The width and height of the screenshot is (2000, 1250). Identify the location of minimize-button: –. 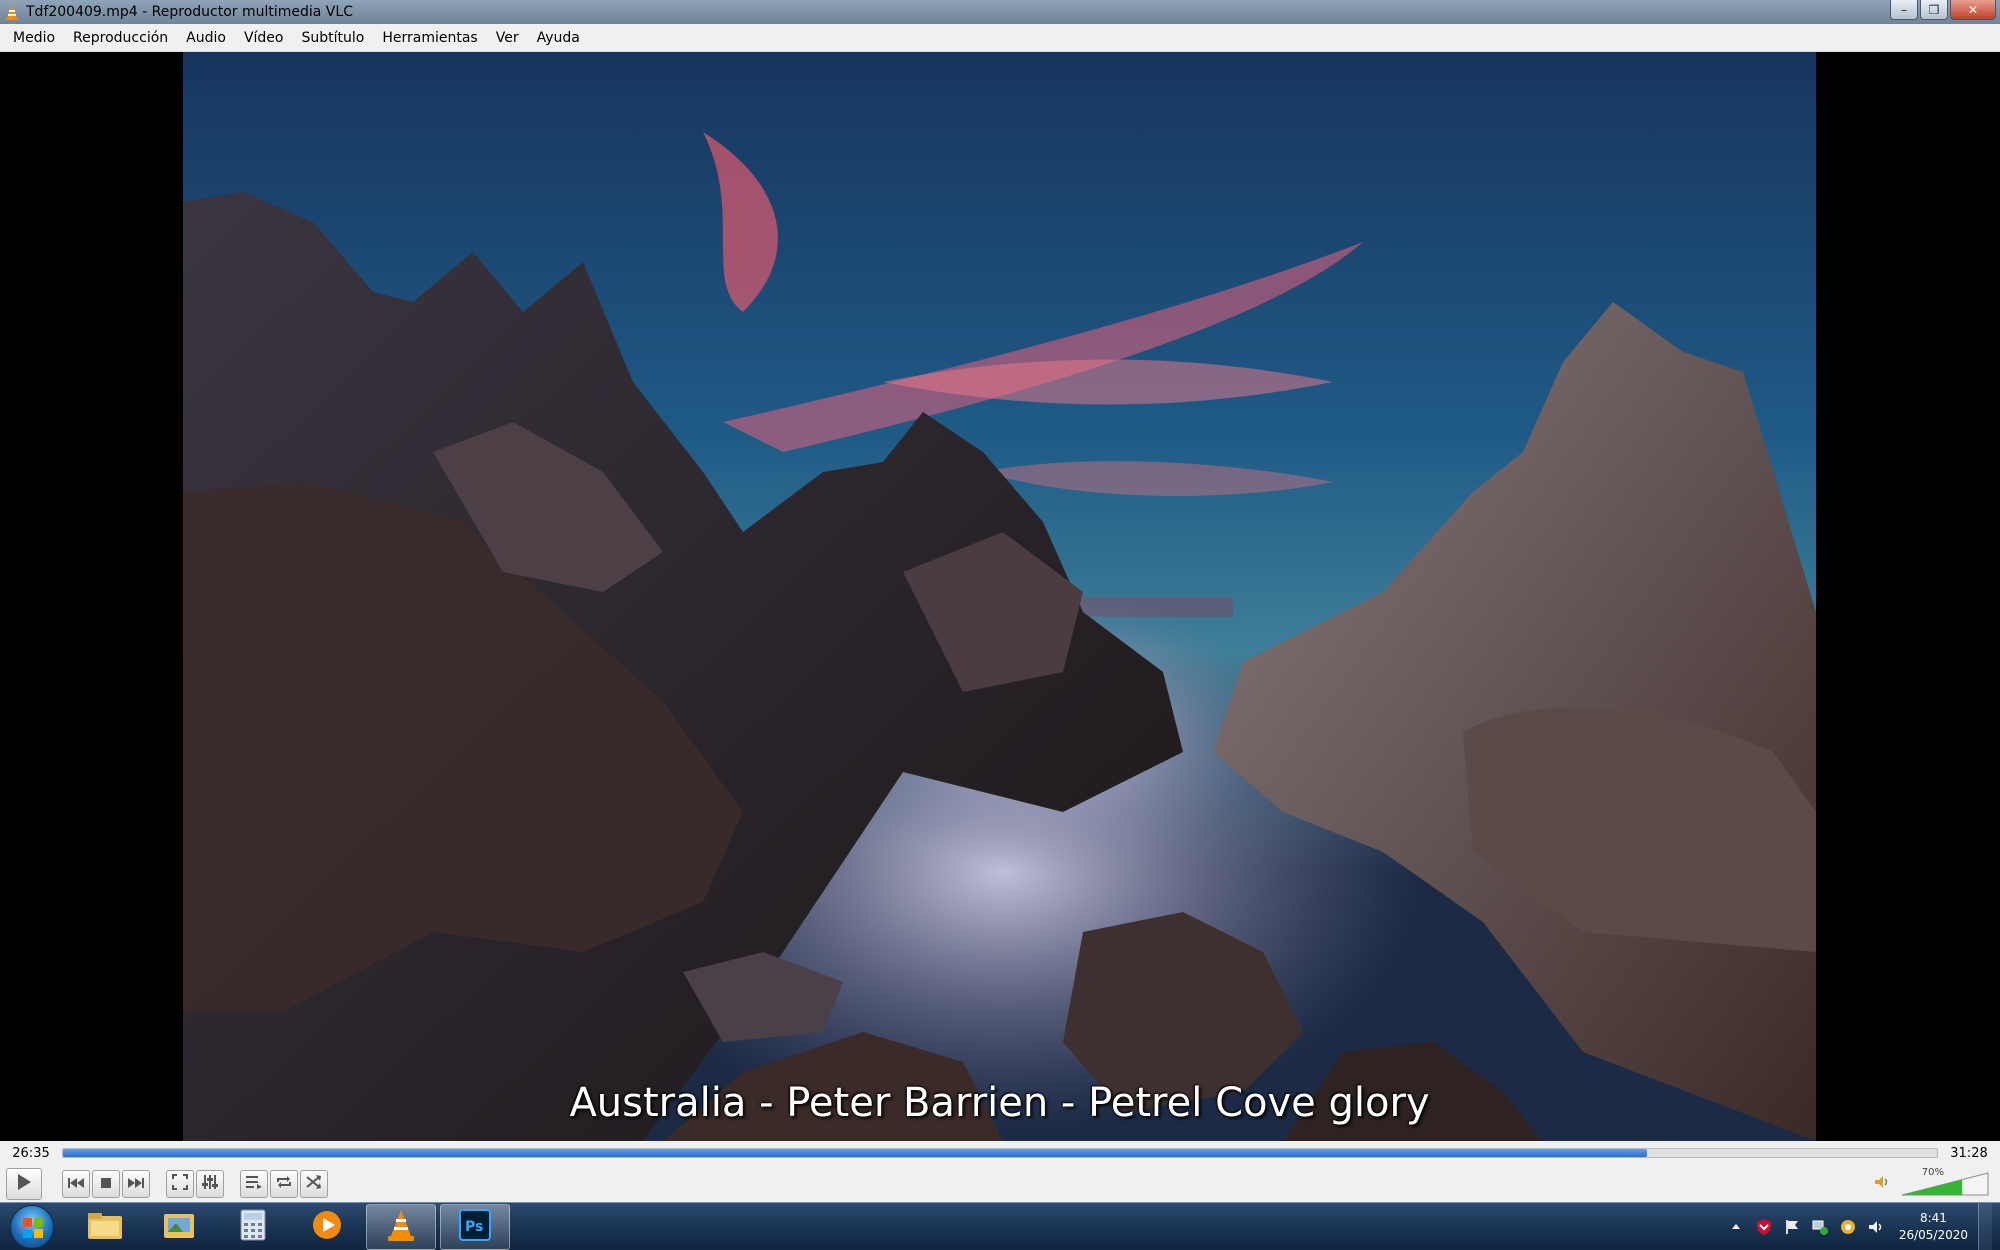
(1904, 10).